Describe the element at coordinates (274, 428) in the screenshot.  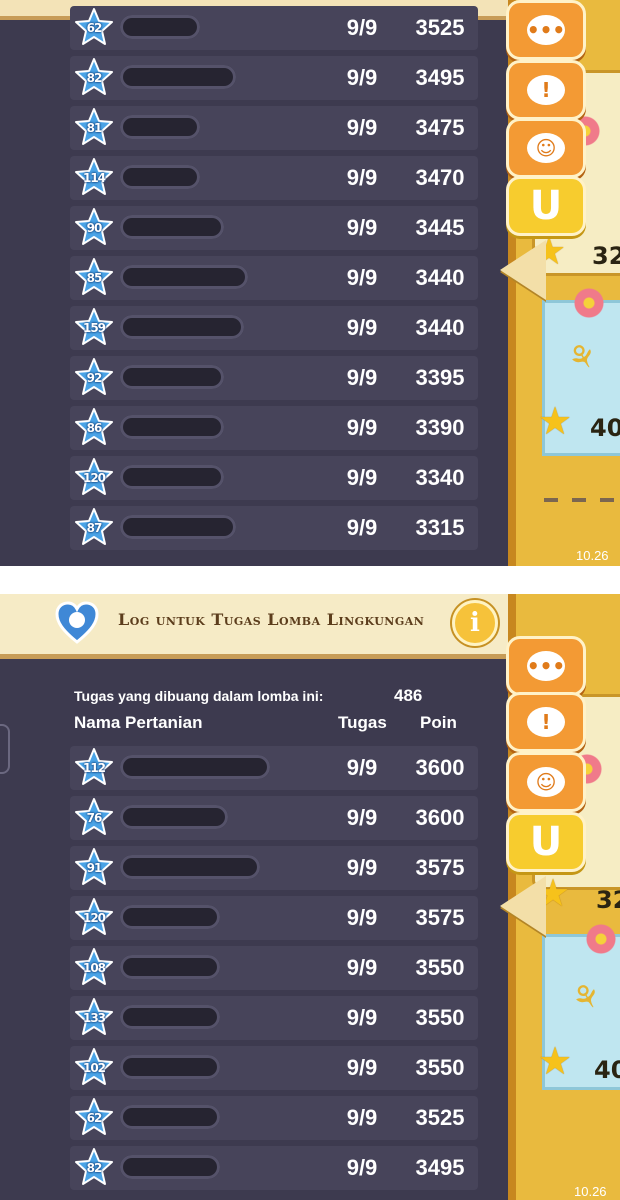
I see `table-row: 86 9/9 3390` at that location.